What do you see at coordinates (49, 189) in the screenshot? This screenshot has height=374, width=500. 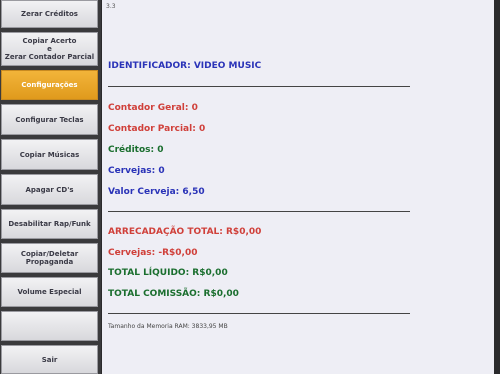 I see `apagar-cds-button: Apagar CD's` at bounding box center [49, 189].